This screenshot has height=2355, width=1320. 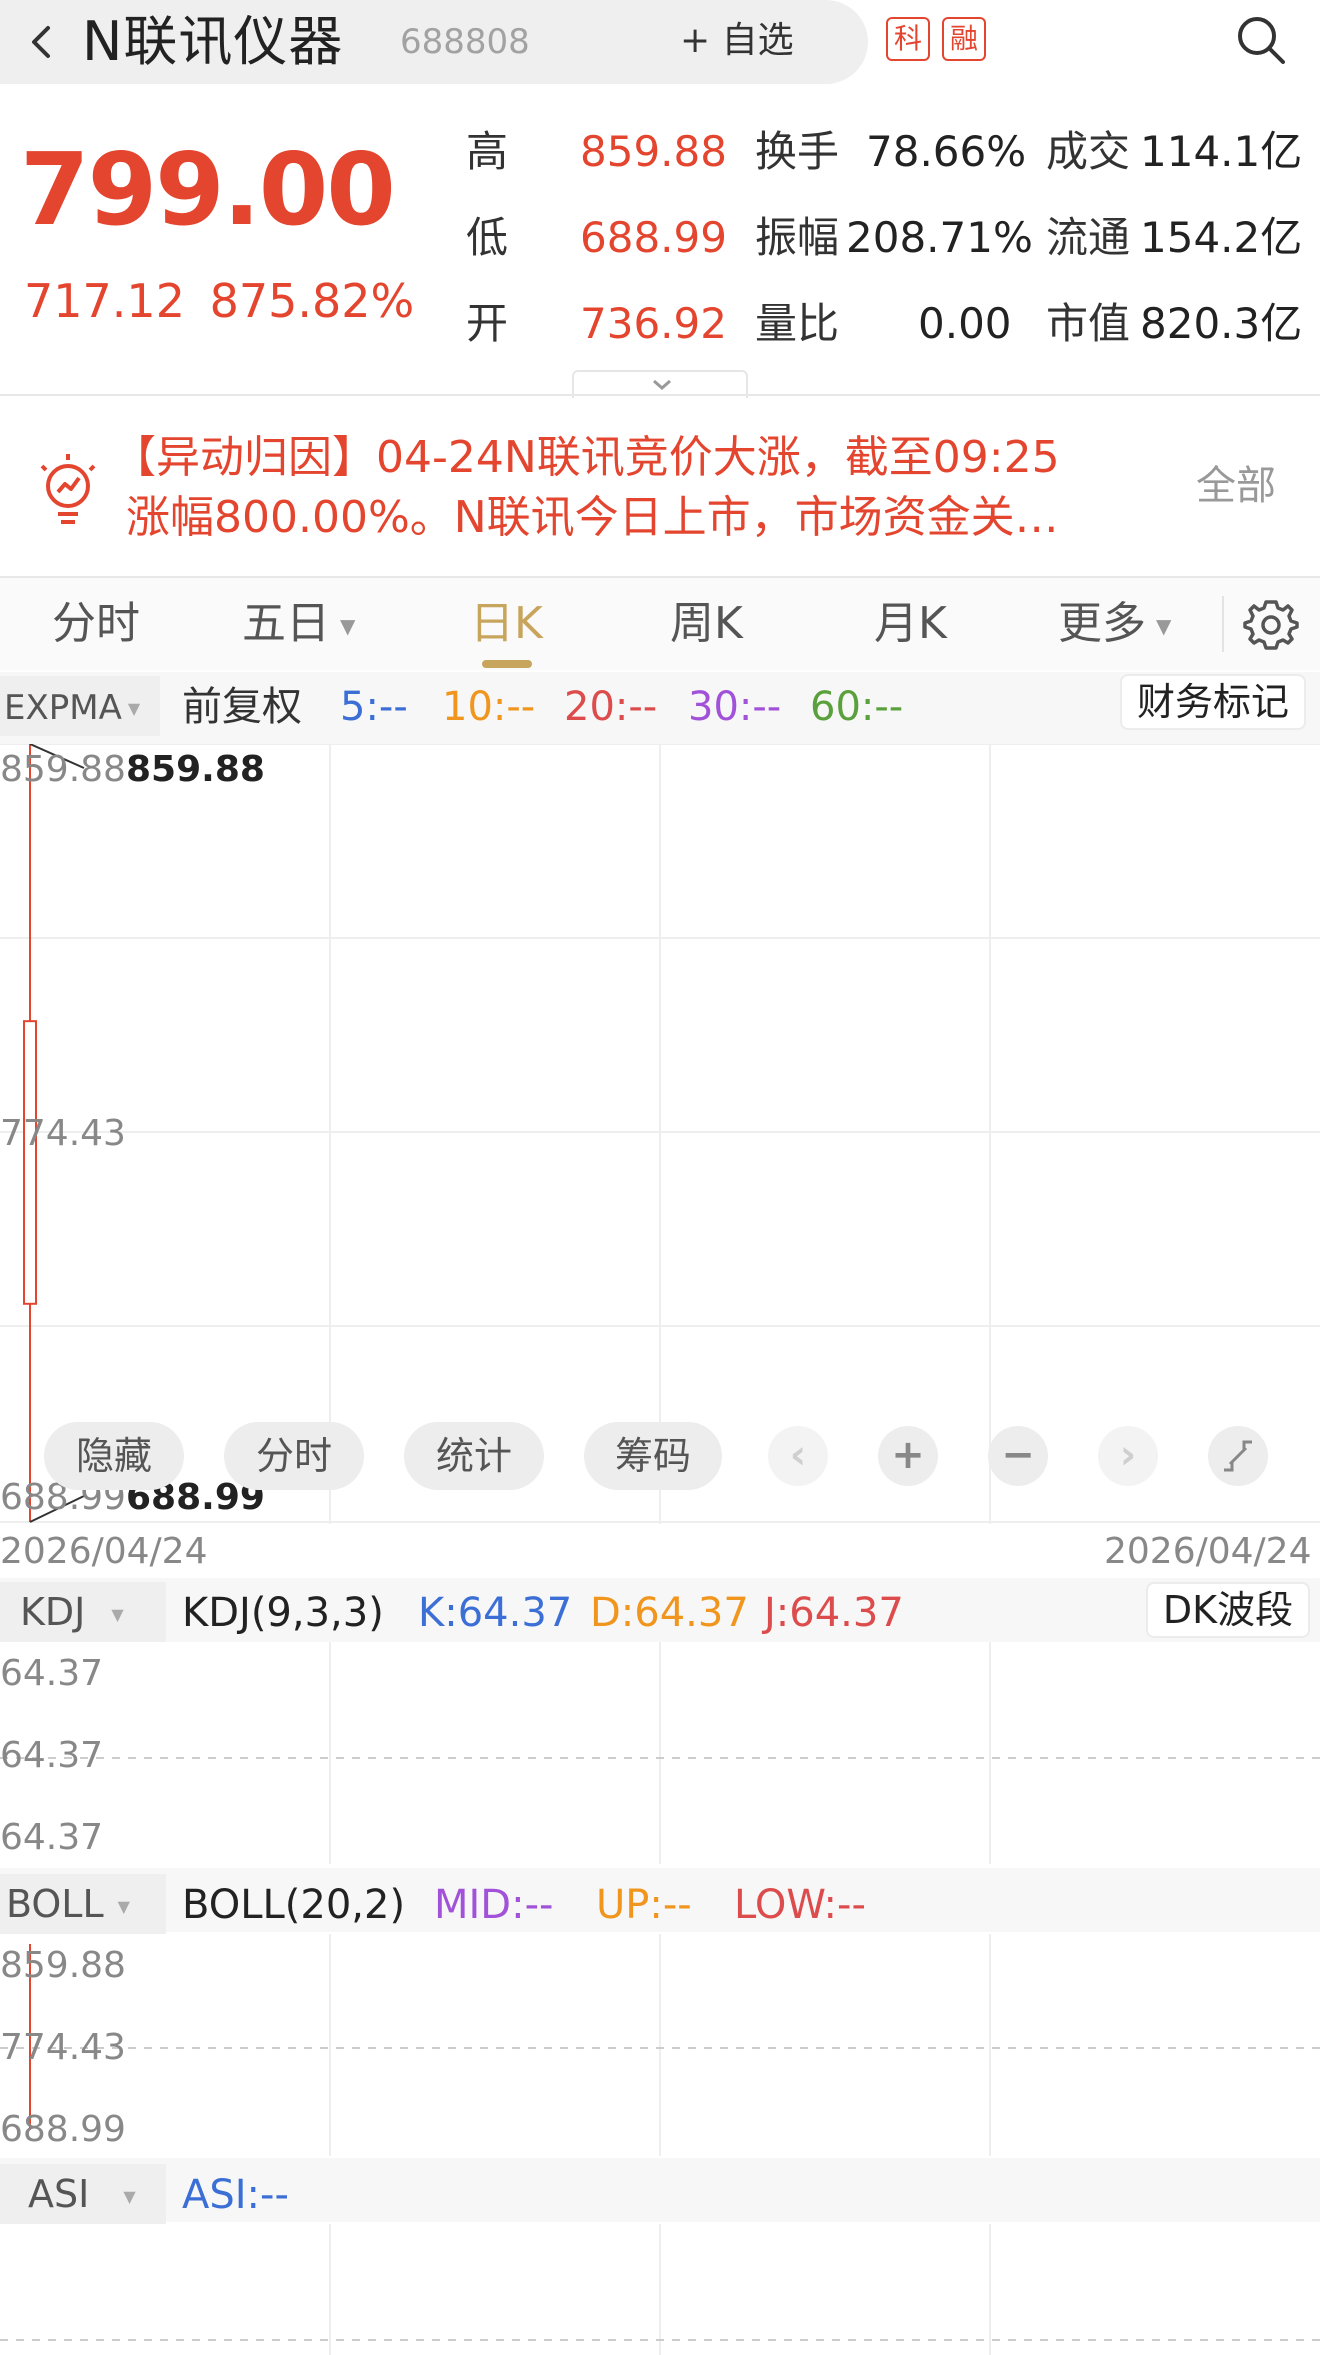 I want to click on date-start: 2026/04/24, so click(x=104, y=1551).